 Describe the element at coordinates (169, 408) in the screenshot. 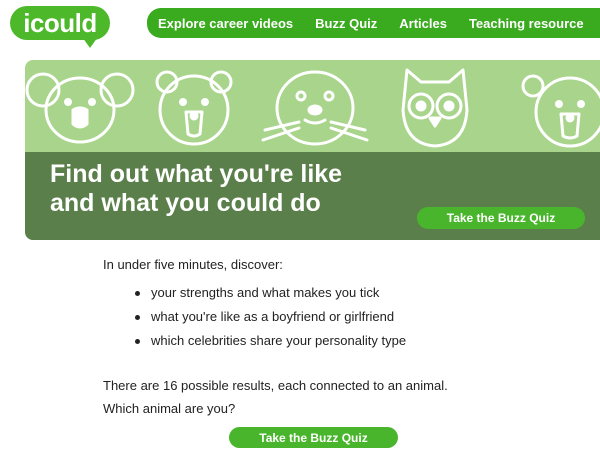

I see `results-line-2: Which animal are you?` at that location.